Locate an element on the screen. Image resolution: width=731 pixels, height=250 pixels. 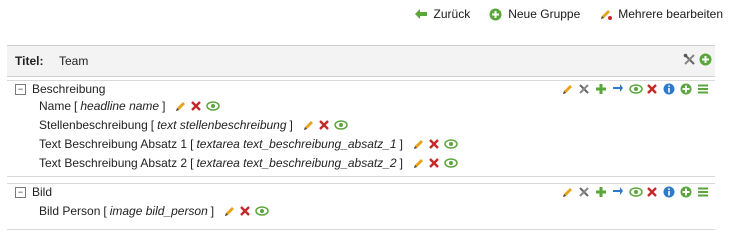
header-actions is located at coordinates (697, 59).